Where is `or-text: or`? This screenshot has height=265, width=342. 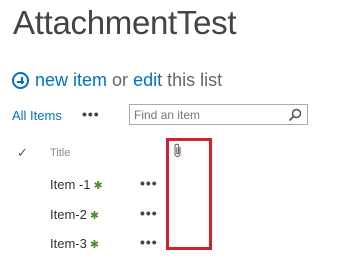
or-text: or is located at coordinates (120, 80).